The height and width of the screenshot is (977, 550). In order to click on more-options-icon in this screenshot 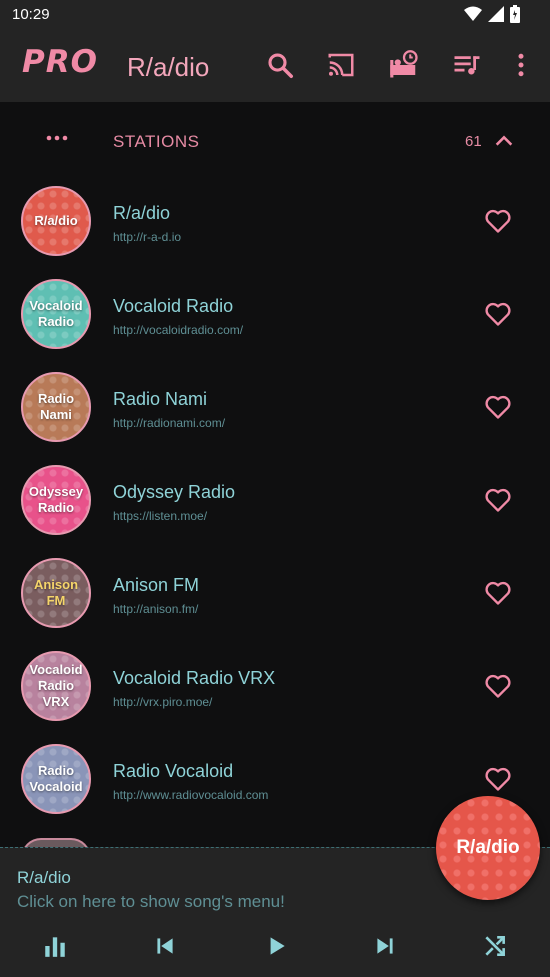, I will do `click(521, 65)`.